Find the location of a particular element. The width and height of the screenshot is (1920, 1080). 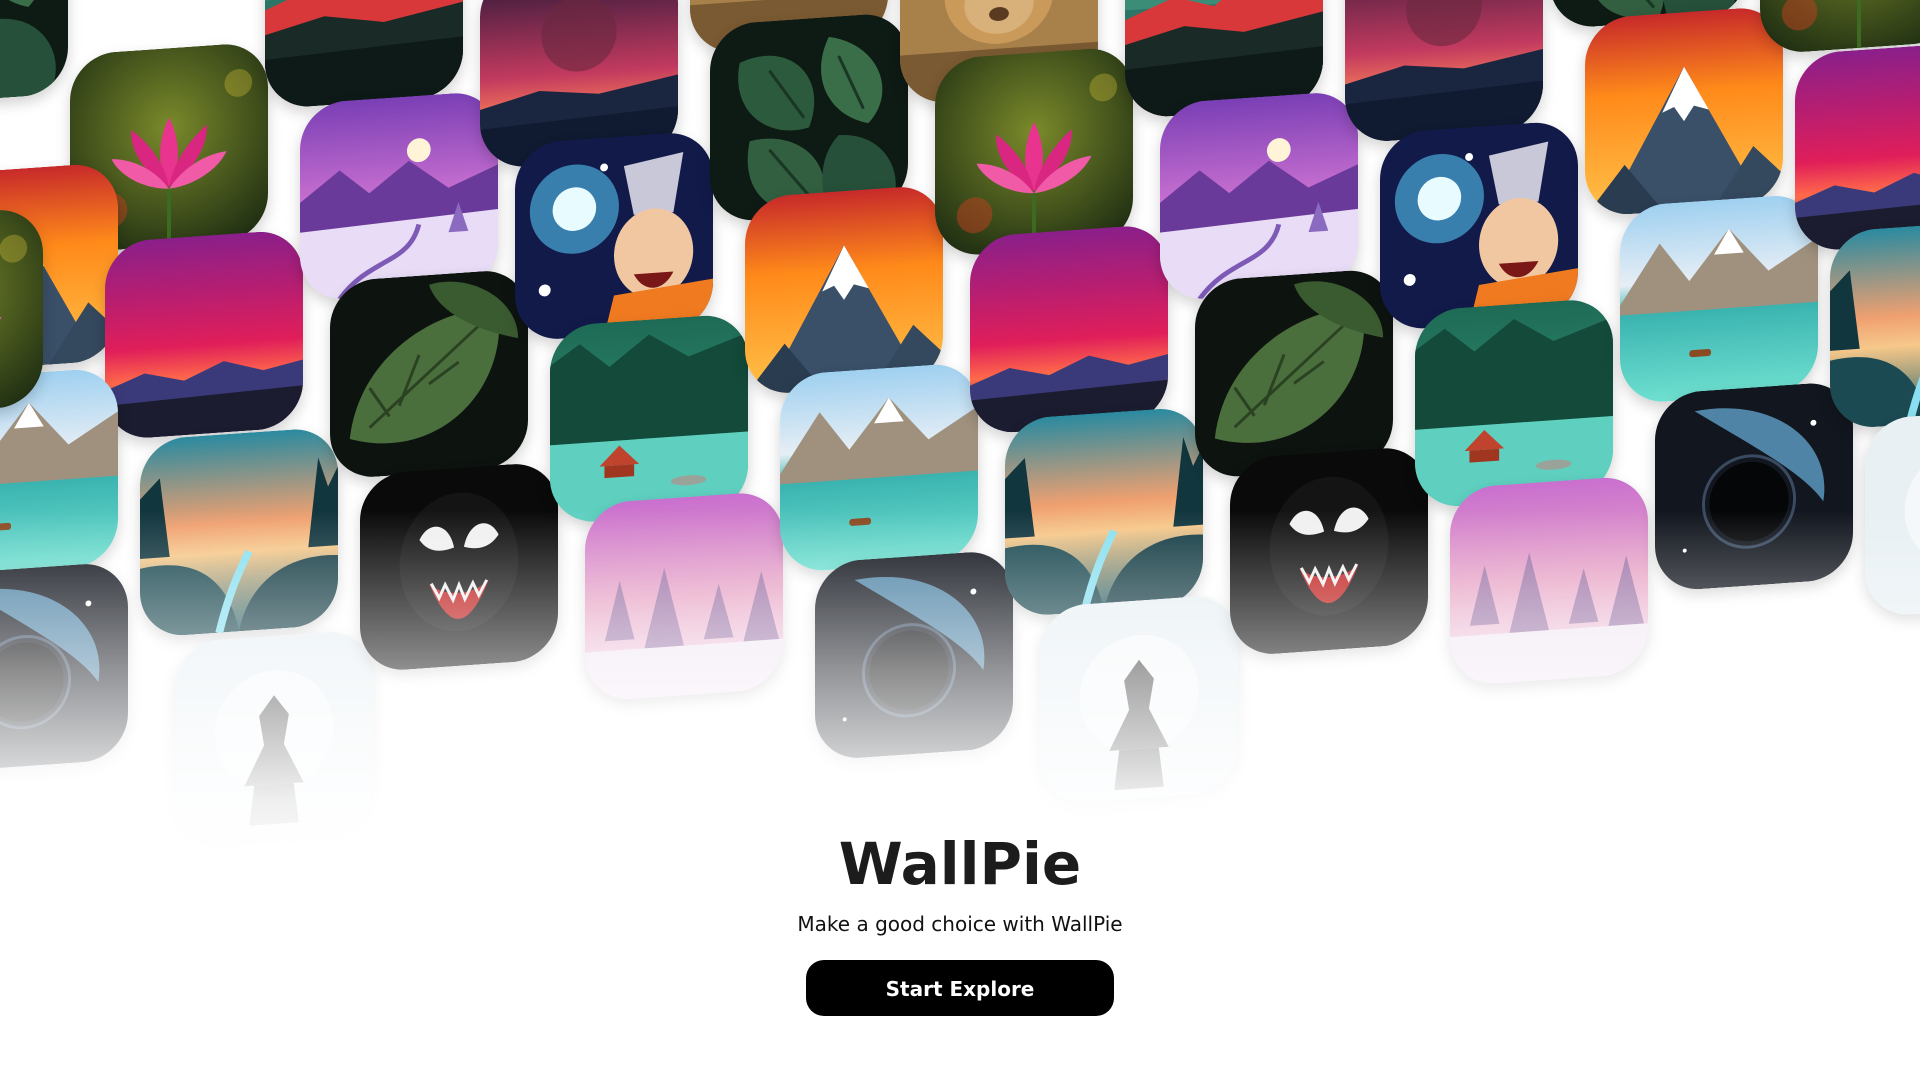

wallpaper-tile-monstera is located at coordinates (34, 54).